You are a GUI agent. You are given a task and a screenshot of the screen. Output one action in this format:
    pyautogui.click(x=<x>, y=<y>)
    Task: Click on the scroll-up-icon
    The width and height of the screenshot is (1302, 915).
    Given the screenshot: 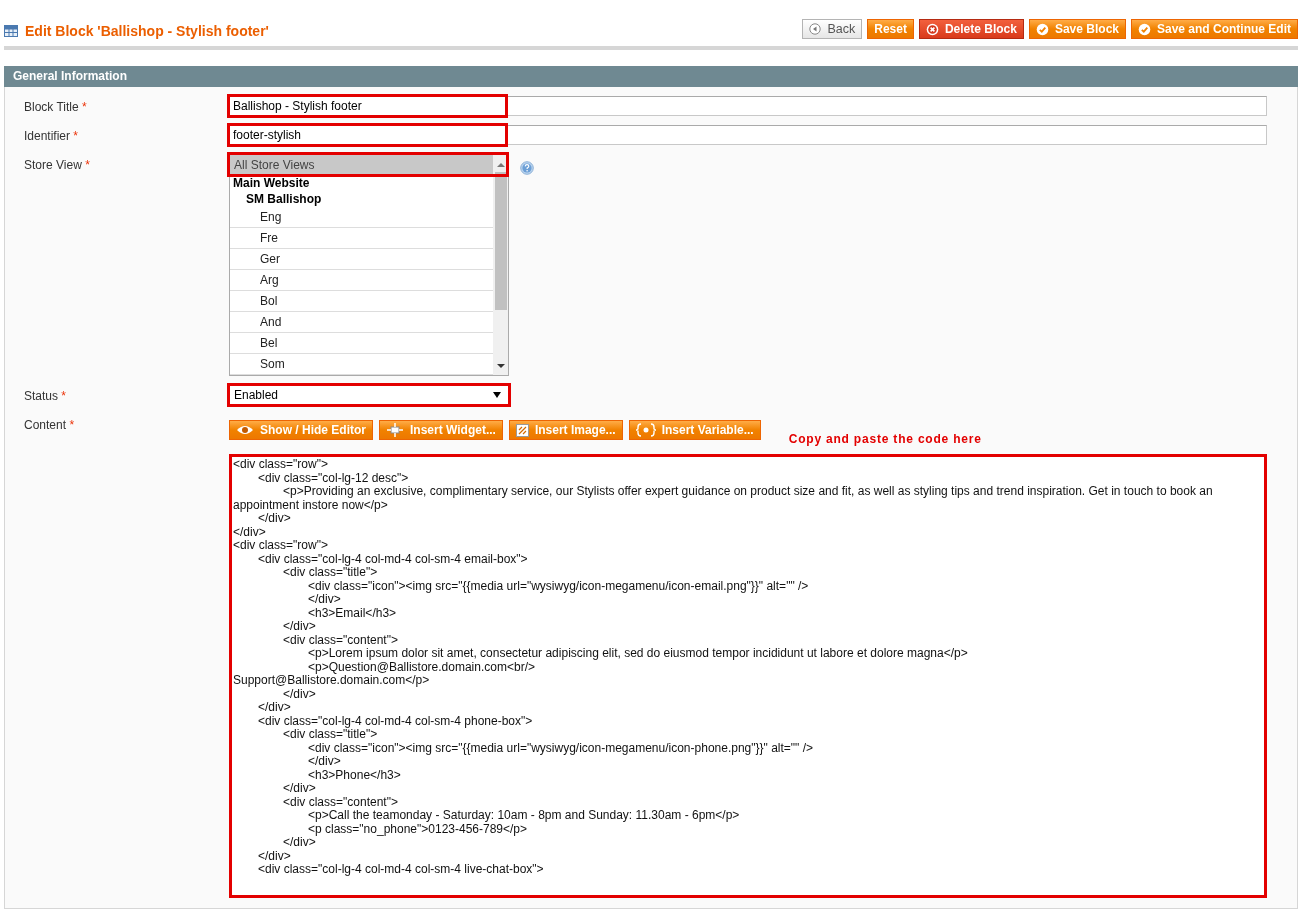 What is the action you would take?
    pyautogui.click(x=500, y=165)
    